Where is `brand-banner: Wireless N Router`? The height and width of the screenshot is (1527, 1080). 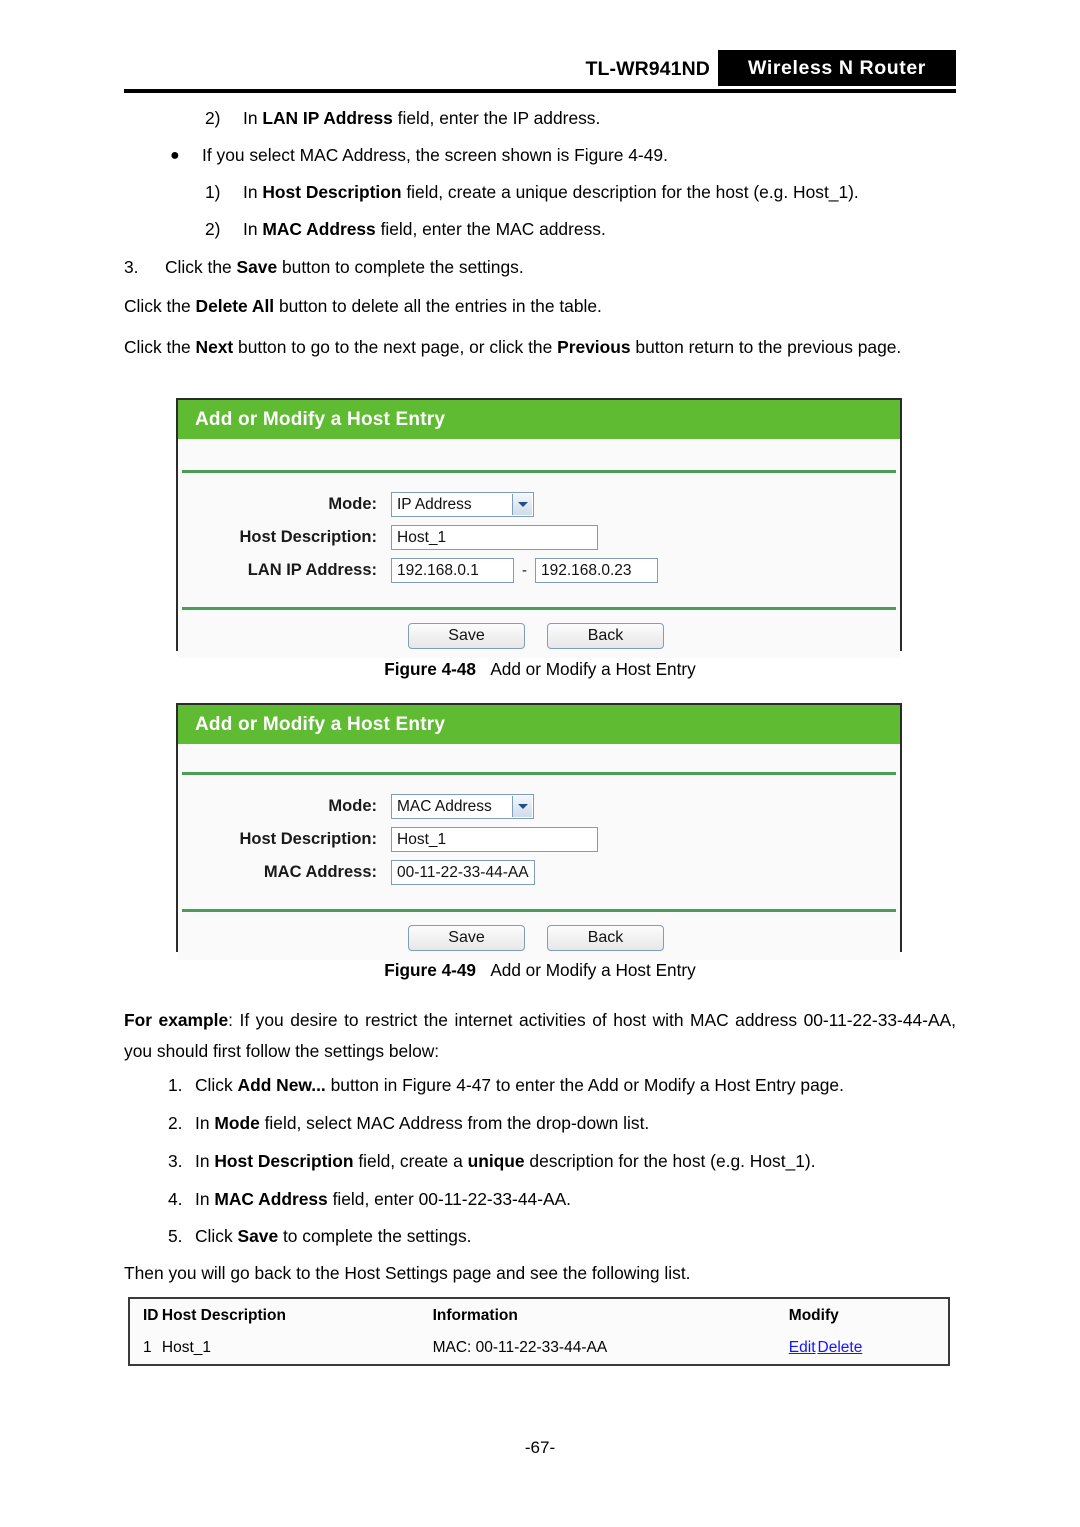 brand-banner: Wireless N Router is located at coordinates (837, 68).